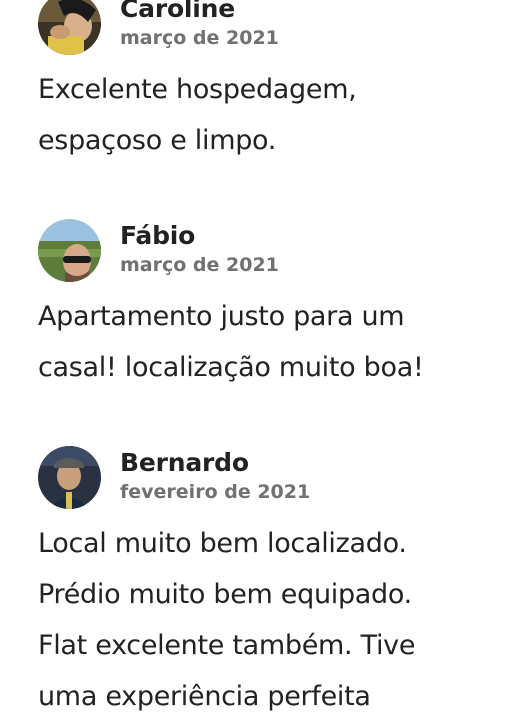 The width and height of the screenshot is (506, 722). Describe the element at coordinates (227, 645) in the screenshot. I see `review-text-line: Flat excelente também. Tive` at that location.